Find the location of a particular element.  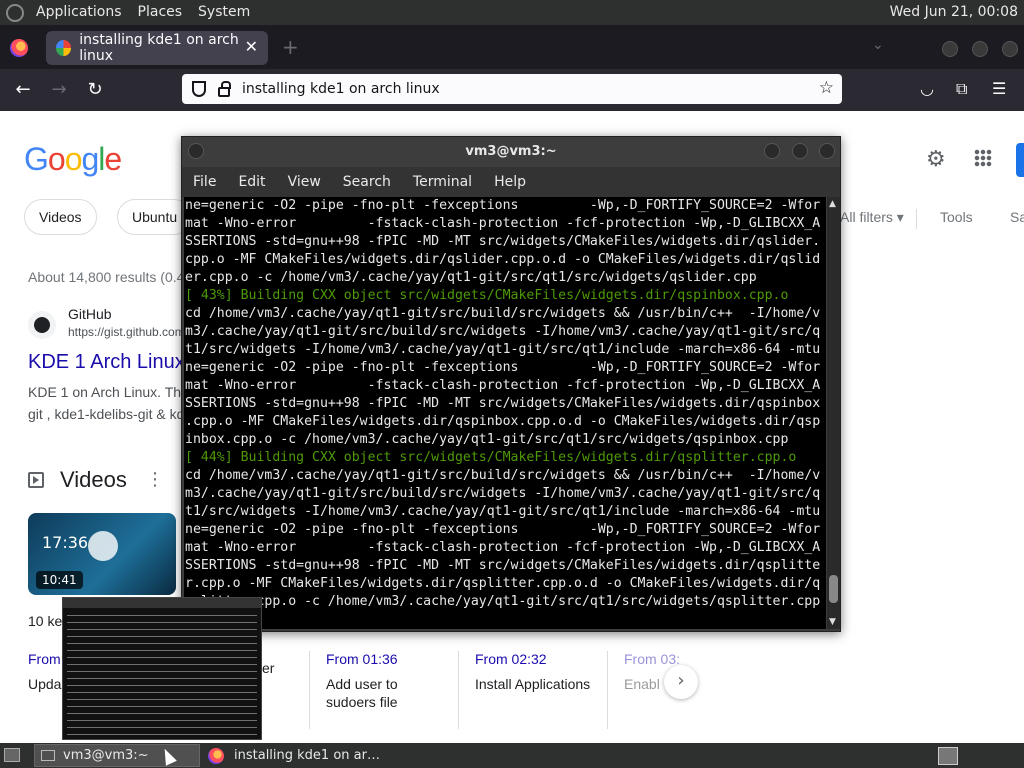

settings-gear-icon: ⚙ is located at coordinates (936, 159).